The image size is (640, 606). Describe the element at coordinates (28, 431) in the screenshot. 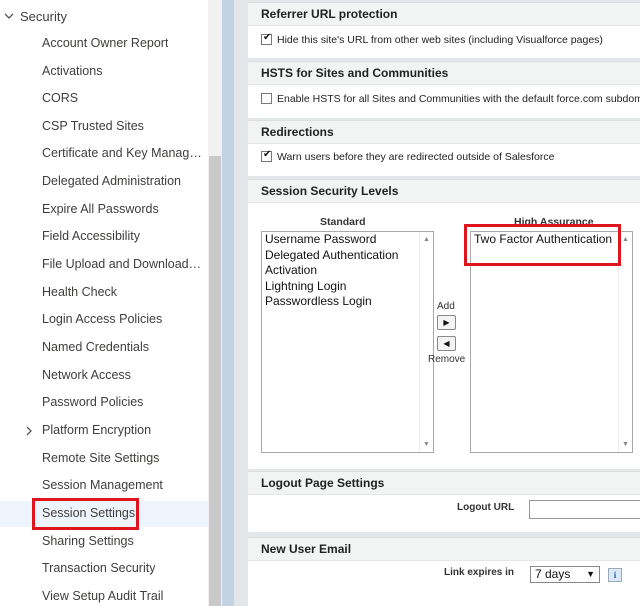

I see `chevron-right-icon` at that location.